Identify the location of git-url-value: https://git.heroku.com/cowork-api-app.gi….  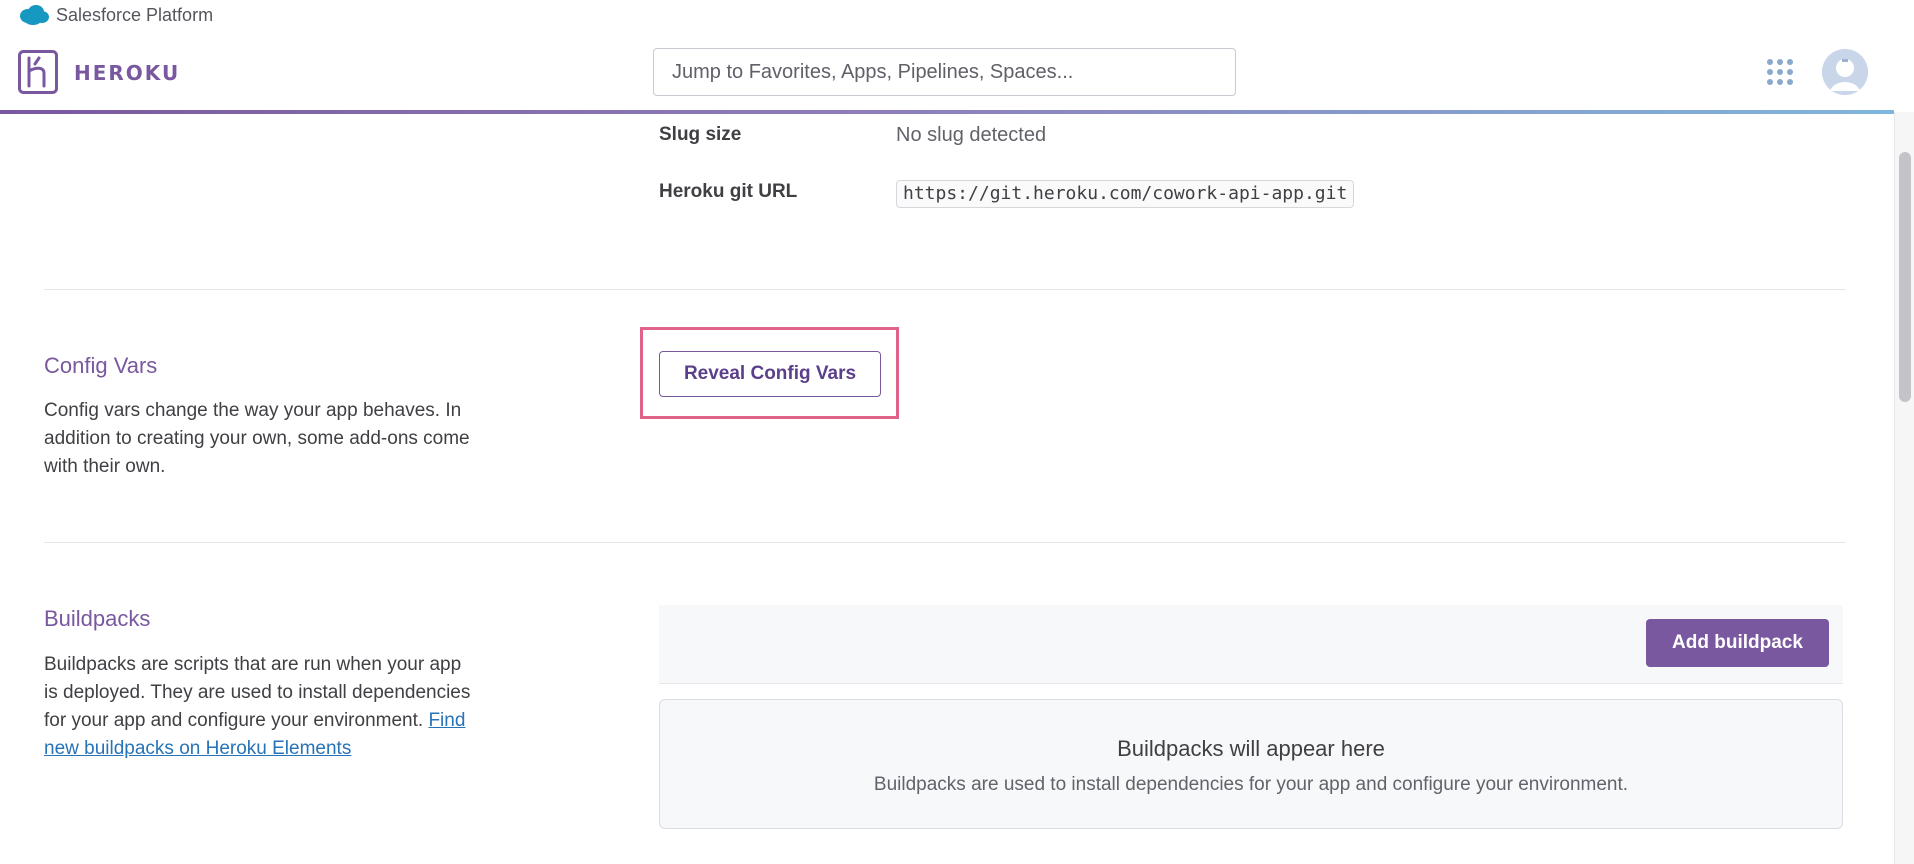
(1125, 194).